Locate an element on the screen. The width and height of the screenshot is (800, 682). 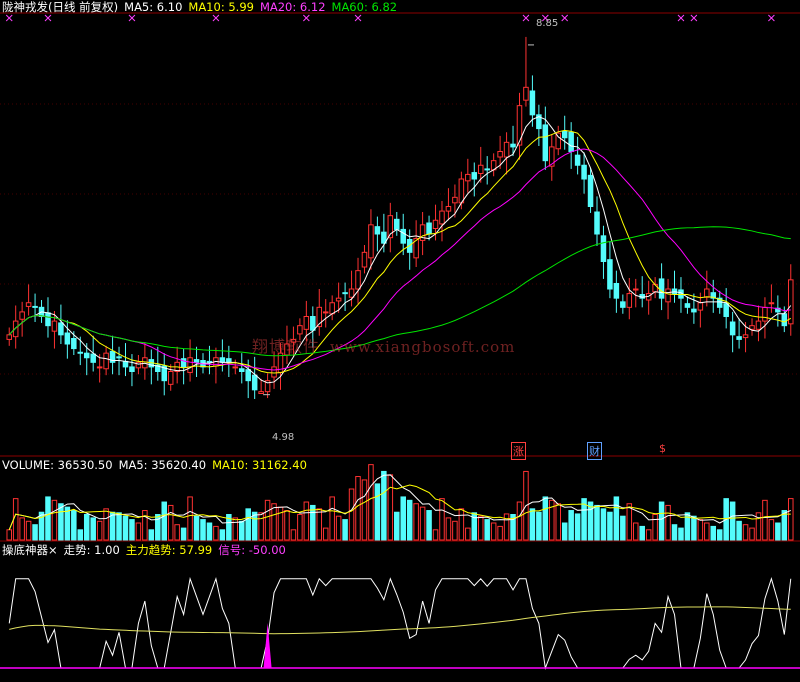
volume-ma10: MA10: 31162.40 is located at coordinates (259, 465).